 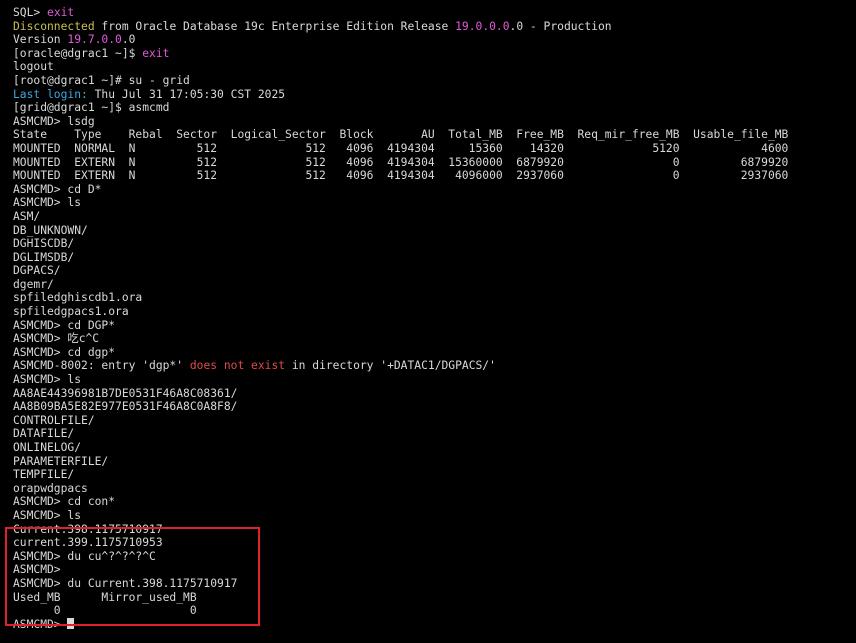 I want to click on terminal-text: AA8B09BA5E82E977E0531F46A8C0A8F8/, so click(x=125, y=407).